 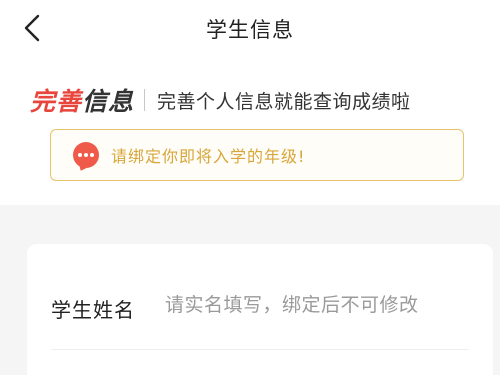 What do you see at coordinates (145, 100) in the screenshot?
I see `header-divider` at bounding box center [145, 100].